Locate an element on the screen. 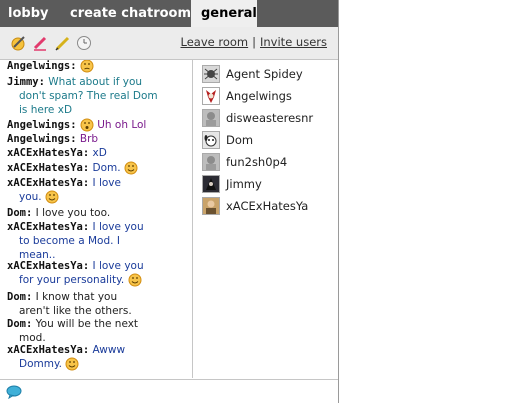 Image resolution: width=512 pixels, height=404 pixels. user-item: Dom is located at coordinates (269, 141).